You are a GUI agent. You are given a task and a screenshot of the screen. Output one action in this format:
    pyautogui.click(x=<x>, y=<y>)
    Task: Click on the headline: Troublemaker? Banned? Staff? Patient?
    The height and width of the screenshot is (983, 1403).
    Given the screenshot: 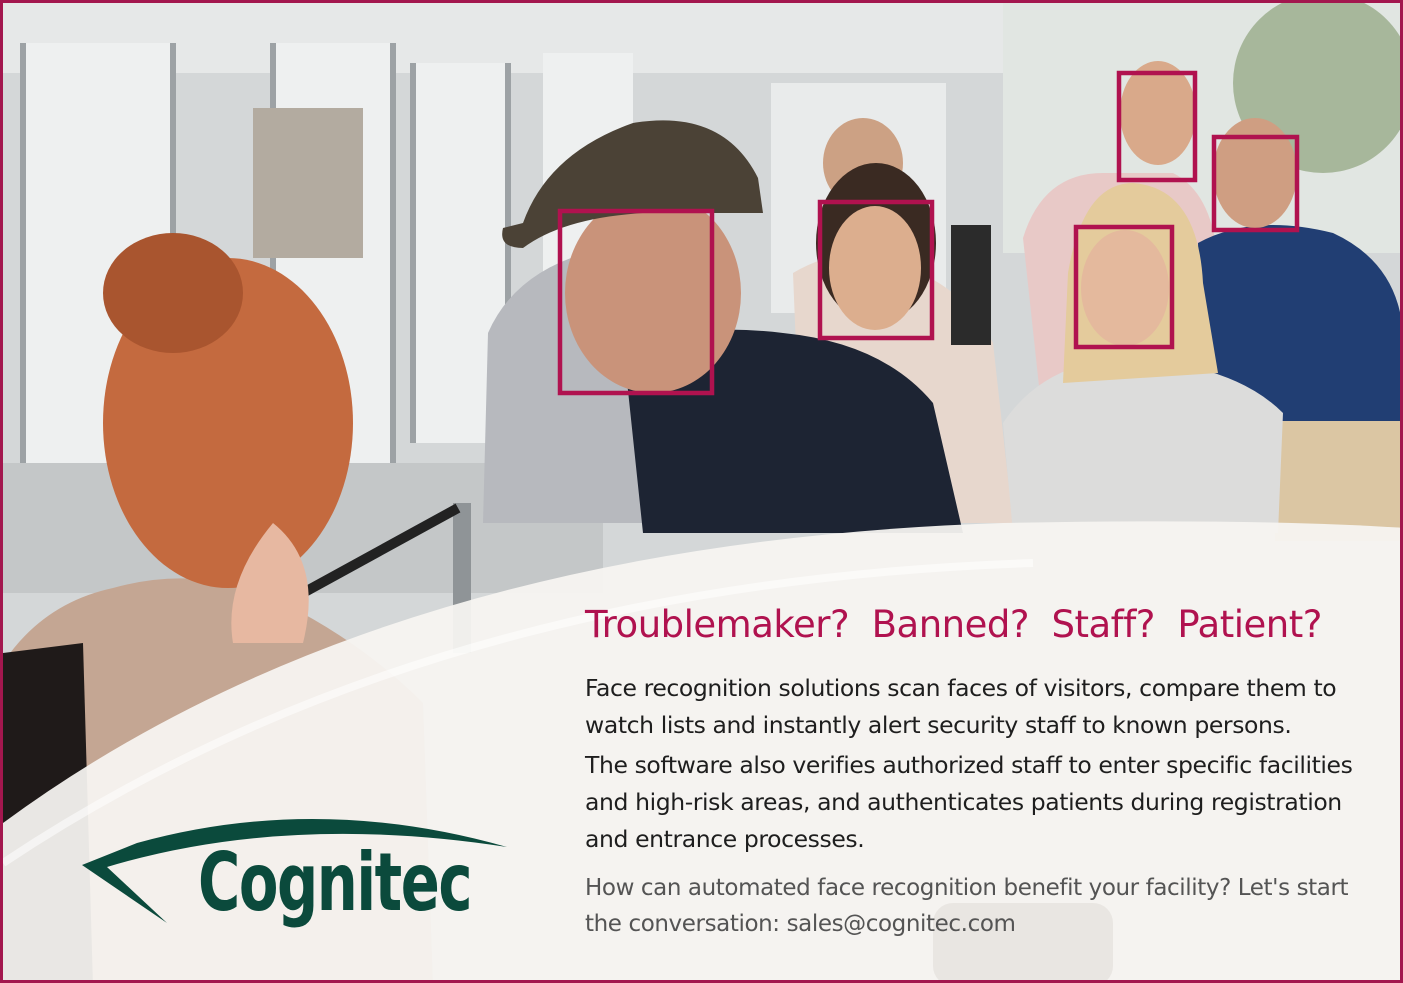 What is the action you would take?
    pyautogui.click(x=953, y=624)
    